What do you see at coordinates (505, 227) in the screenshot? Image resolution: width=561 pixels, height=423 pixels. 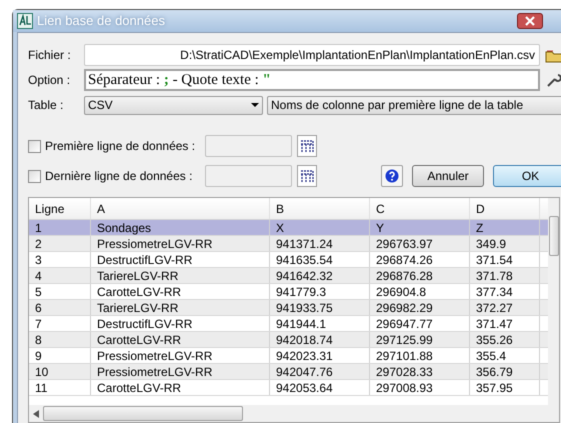 I see `table-cell: Z` at bounding box center [505, 227].